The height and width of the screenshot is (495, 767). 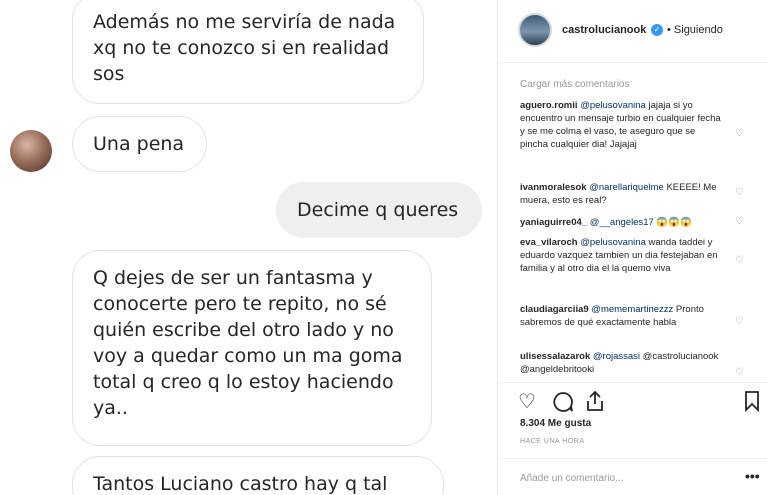 I want to click on load-more-comments: Cargar más comentarios, so click(x=574, y=84).